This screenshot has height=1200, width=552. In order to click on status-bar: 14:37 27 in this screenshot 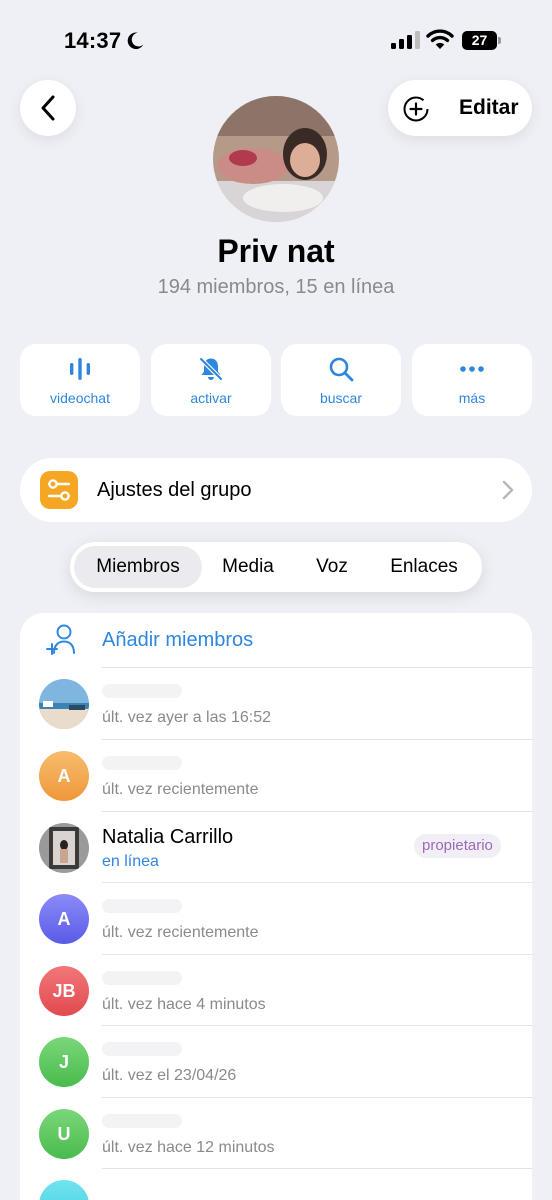, I will do `click(276, 40)`.